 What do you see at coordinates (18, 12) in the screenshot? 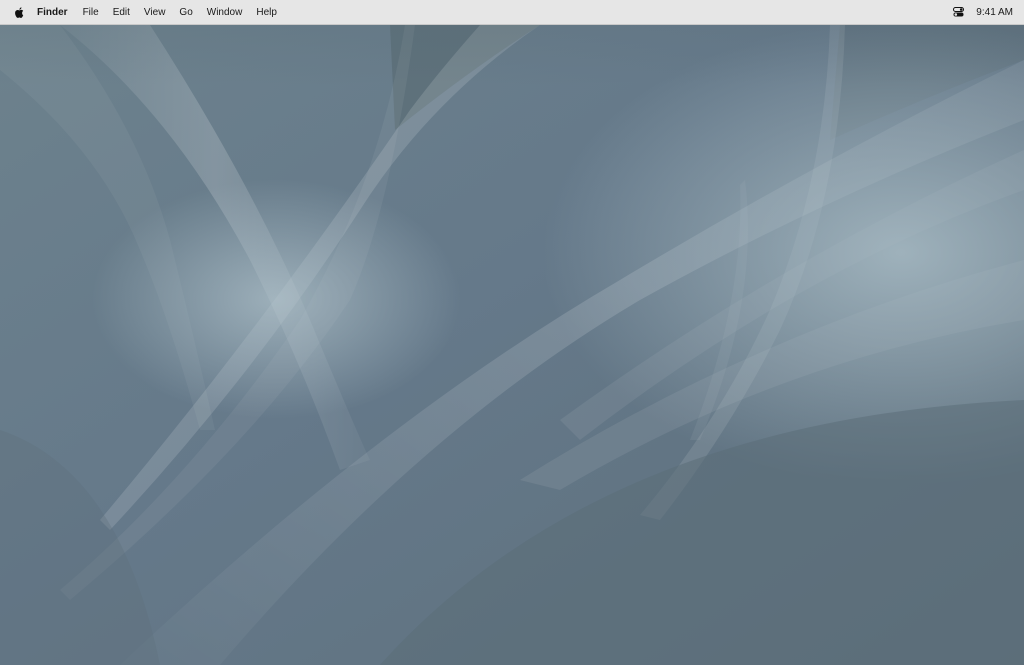
I see `apple-logo-icon` at bounding box center [18, 12].